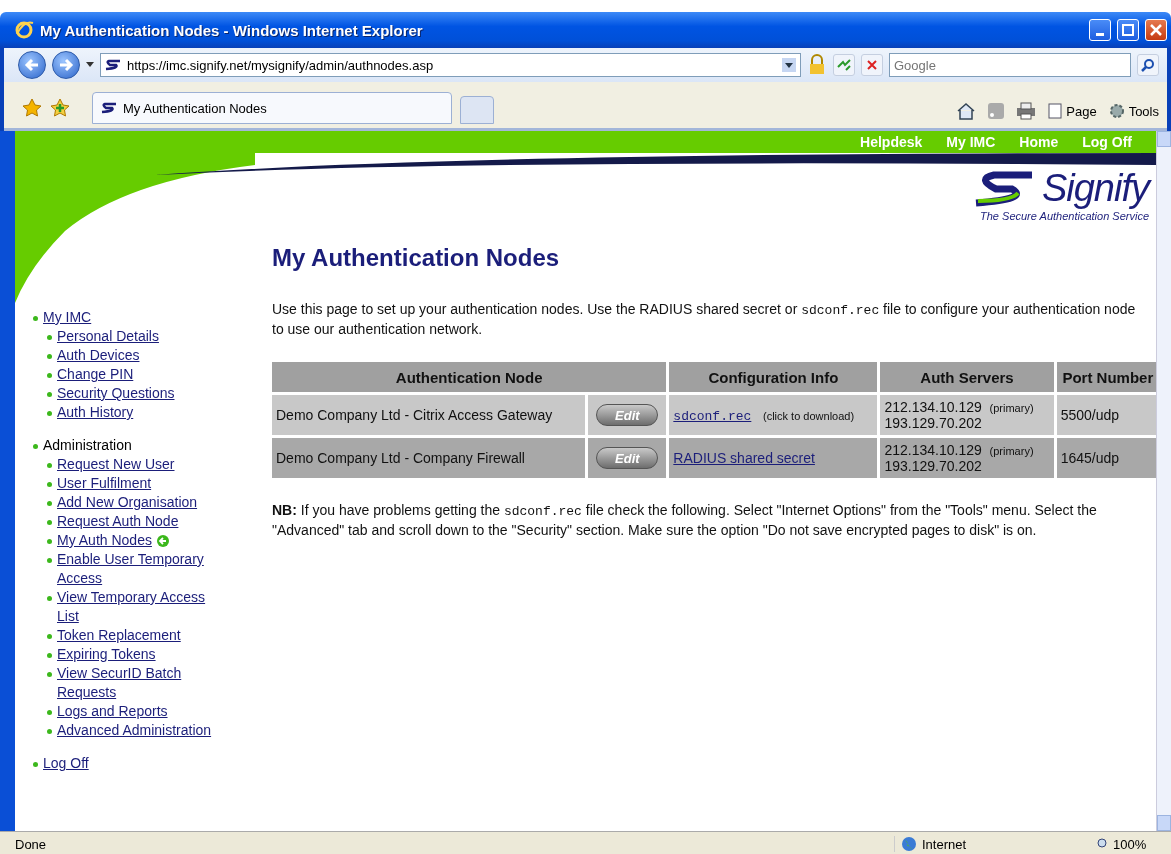 This screenshot has width=1171, height=854. What do you see at coordinates (104, 483) in the screenshot?
I see `sidebar-link: User Fulfilment` at bounding box center [104, 483].